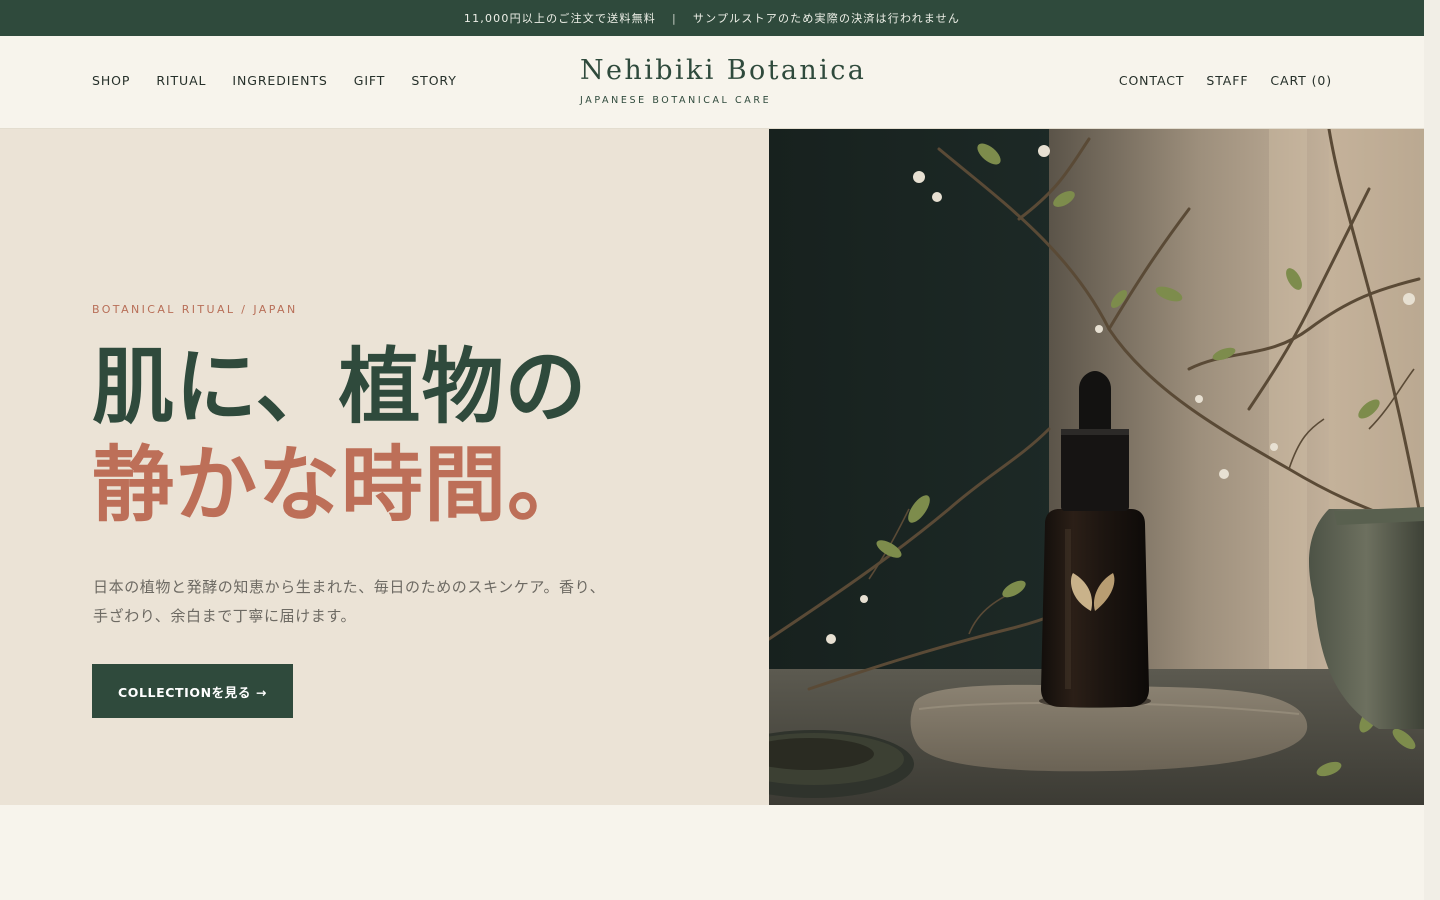  What do you see at coordinates (181, 80) in the screenshot?
I see `nav-ritual: RITUAL` at bounding box center [181, 80].